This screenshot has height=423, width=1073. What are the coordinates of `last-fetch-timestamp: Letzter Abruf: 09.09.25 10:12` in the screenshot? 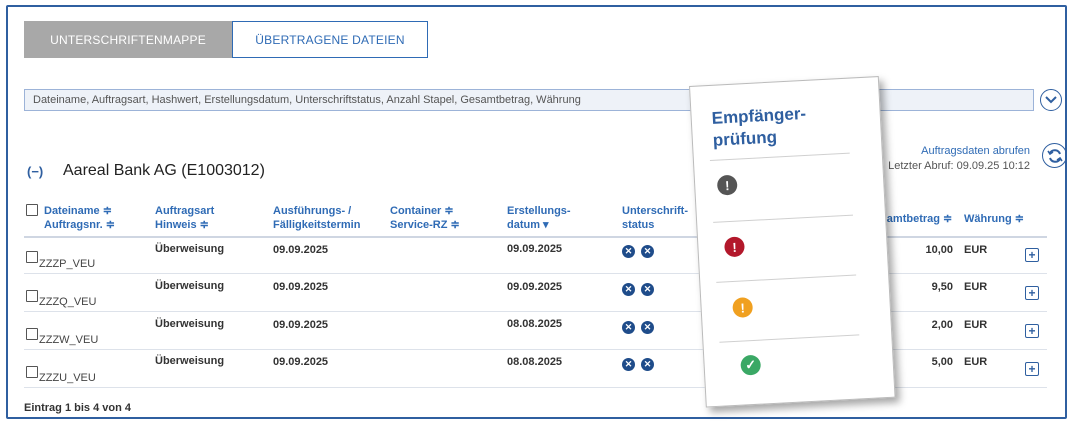 It's located at (959, 166).